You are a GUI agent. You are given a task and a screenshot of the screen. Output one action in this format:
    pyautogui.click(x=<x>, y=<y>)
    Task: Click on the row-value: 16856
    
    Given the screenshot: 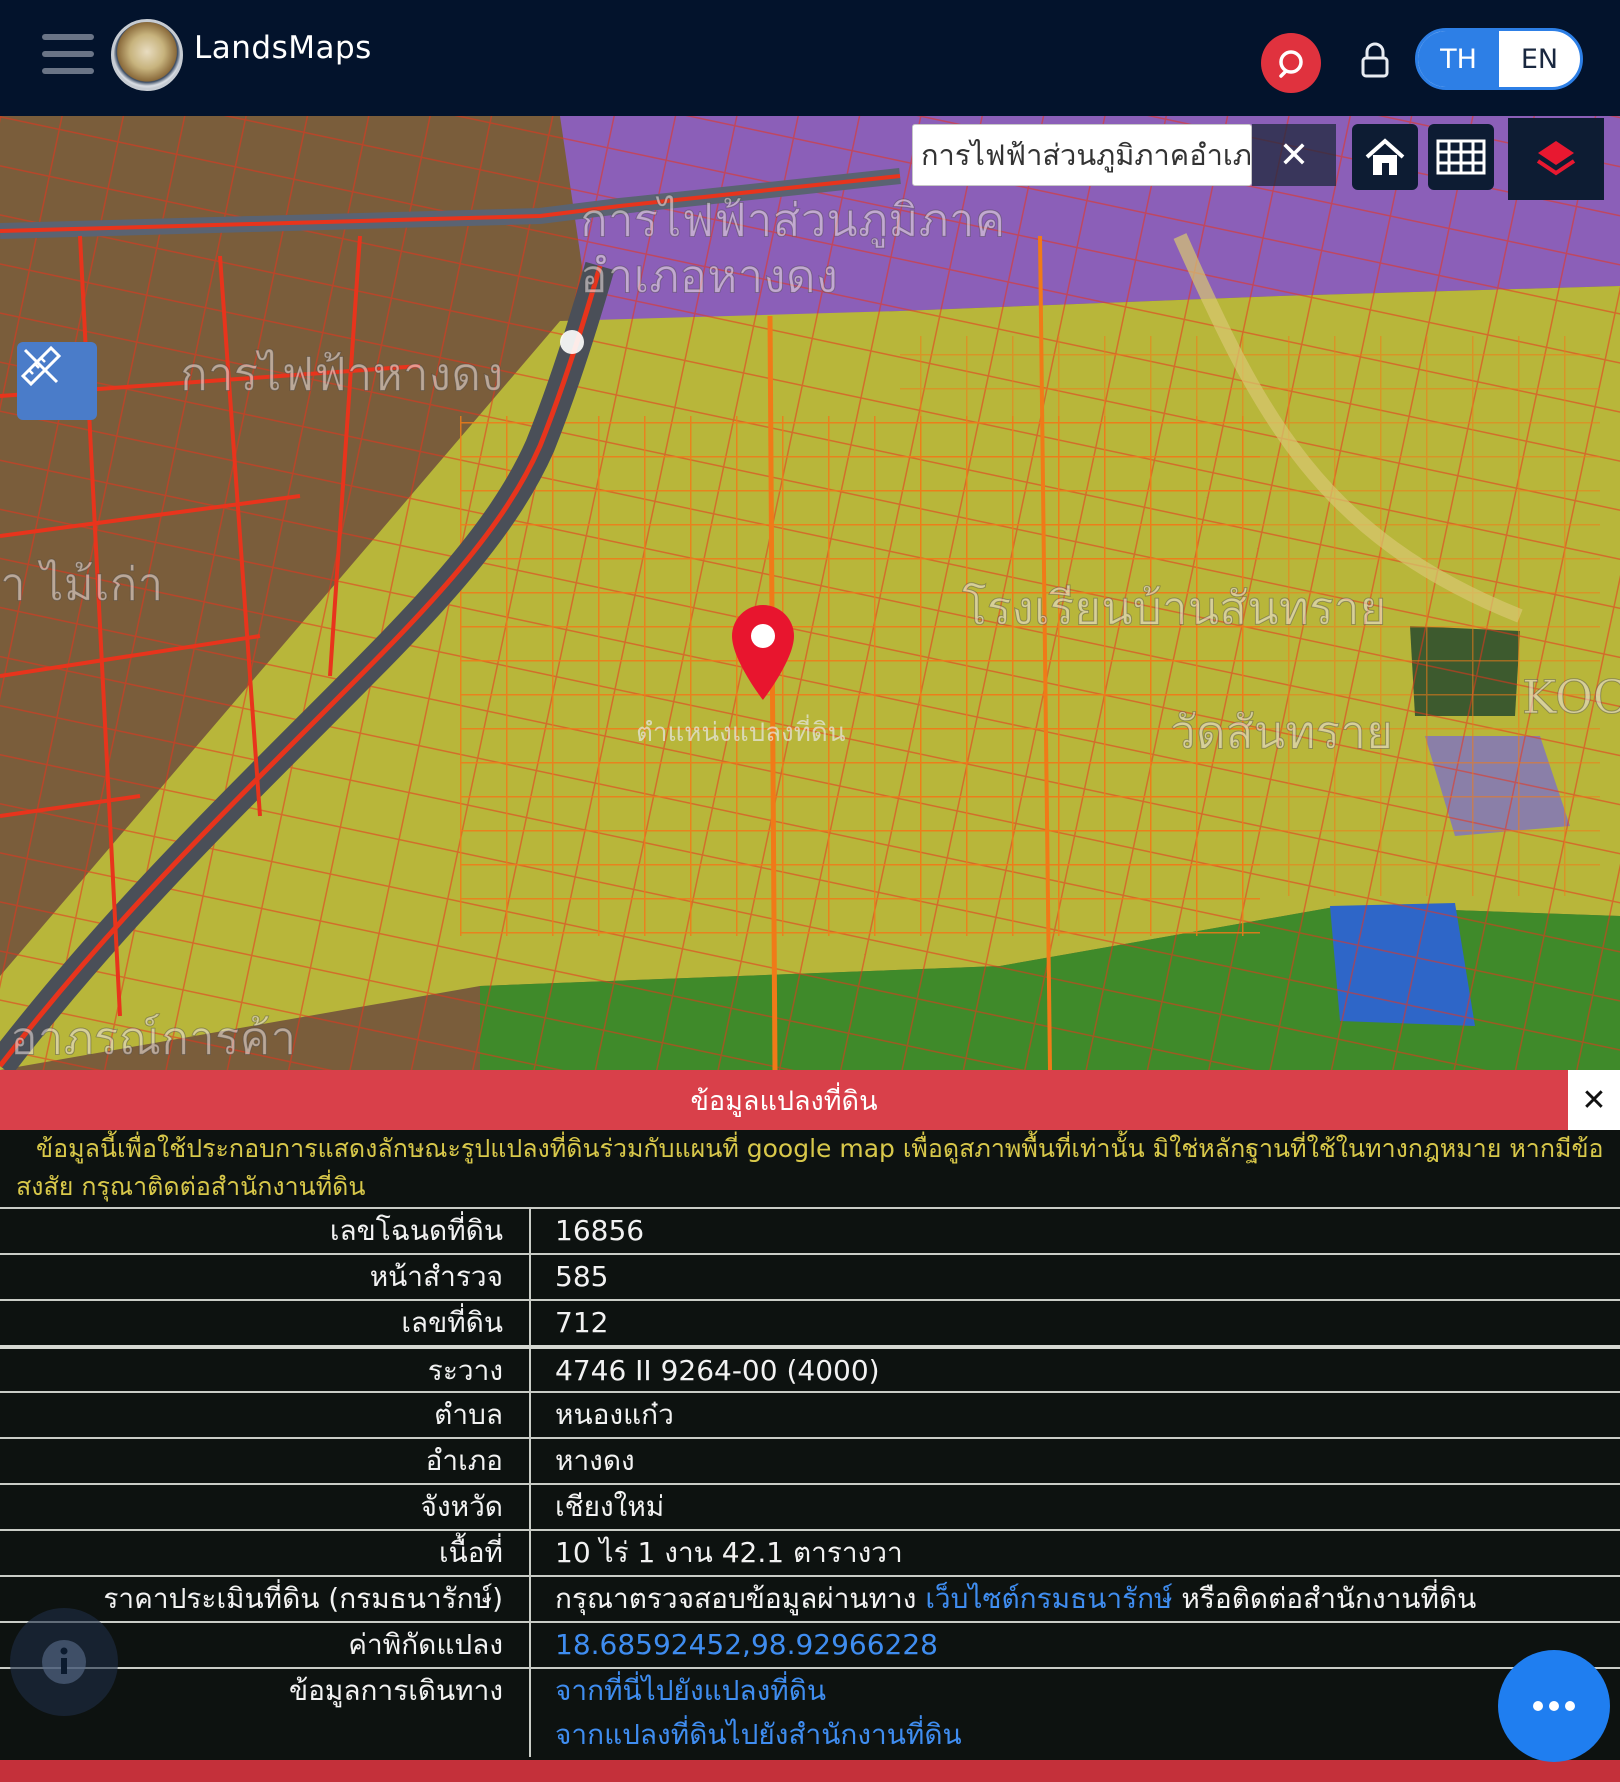 What is the action you would take?
    pyautogui.click(x=600, y=1230)
    